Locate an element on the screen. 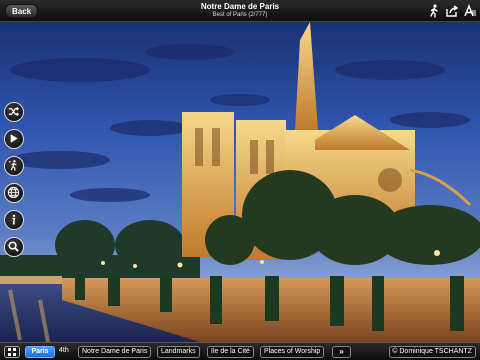 The height and width of the screenshot is (360, 480). back-button: Back is located at coordinates (22, 11).